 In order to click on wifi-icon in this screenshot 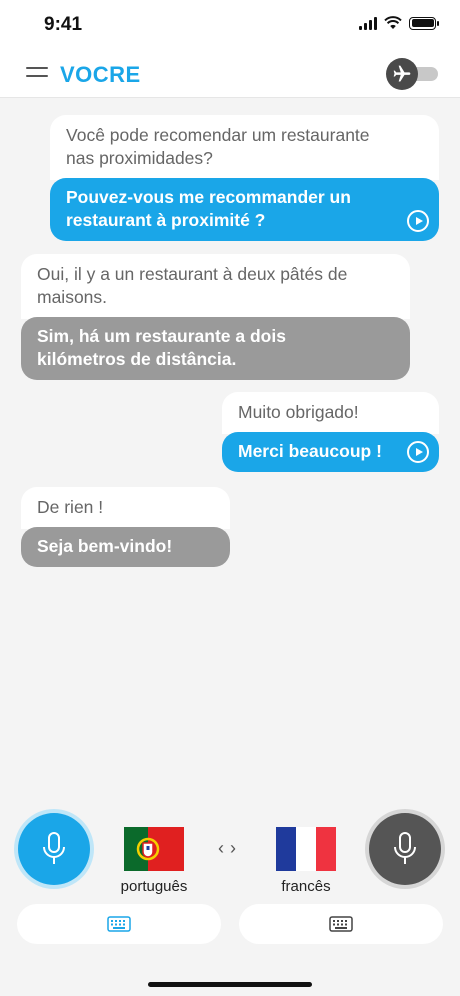, I will do `click(393, 22)`.